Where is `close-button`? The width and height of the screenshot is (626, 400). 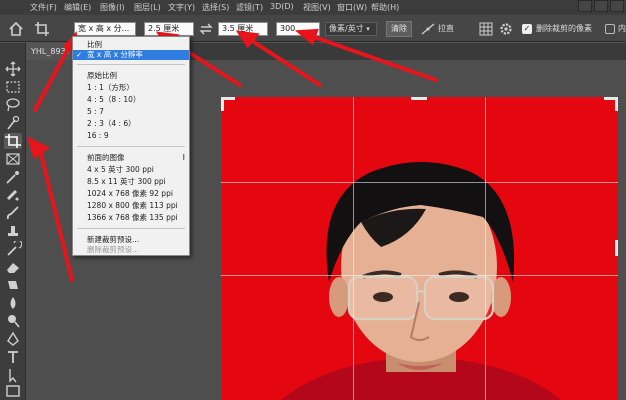 close-button is located at coordinates (617, 6).